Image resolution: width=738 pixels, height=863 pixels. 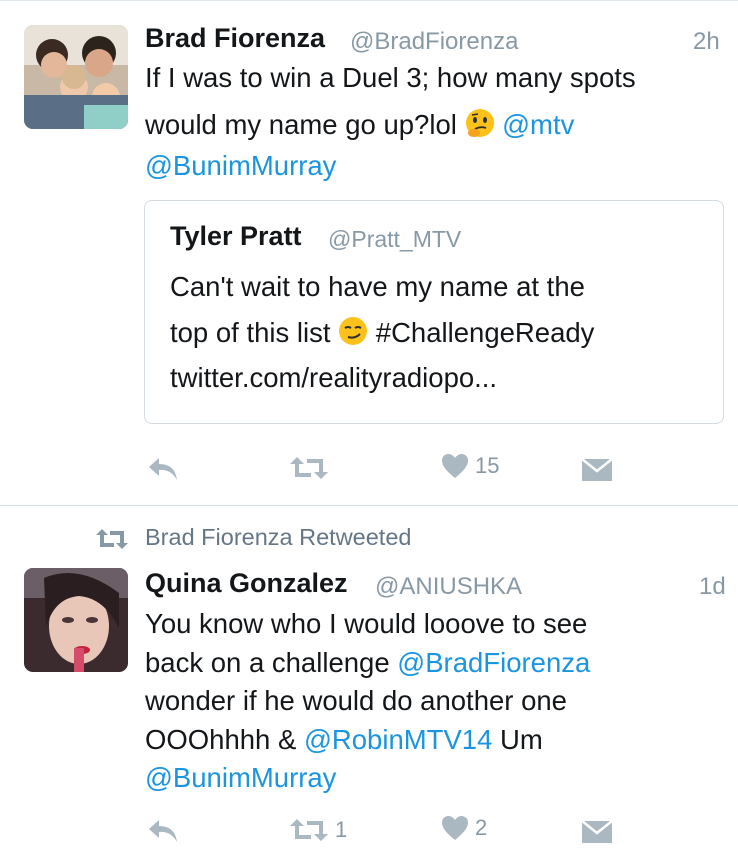 I want to click on tweet-text-line: would my name go up?lol @mtv, so click(x=359, y=124).